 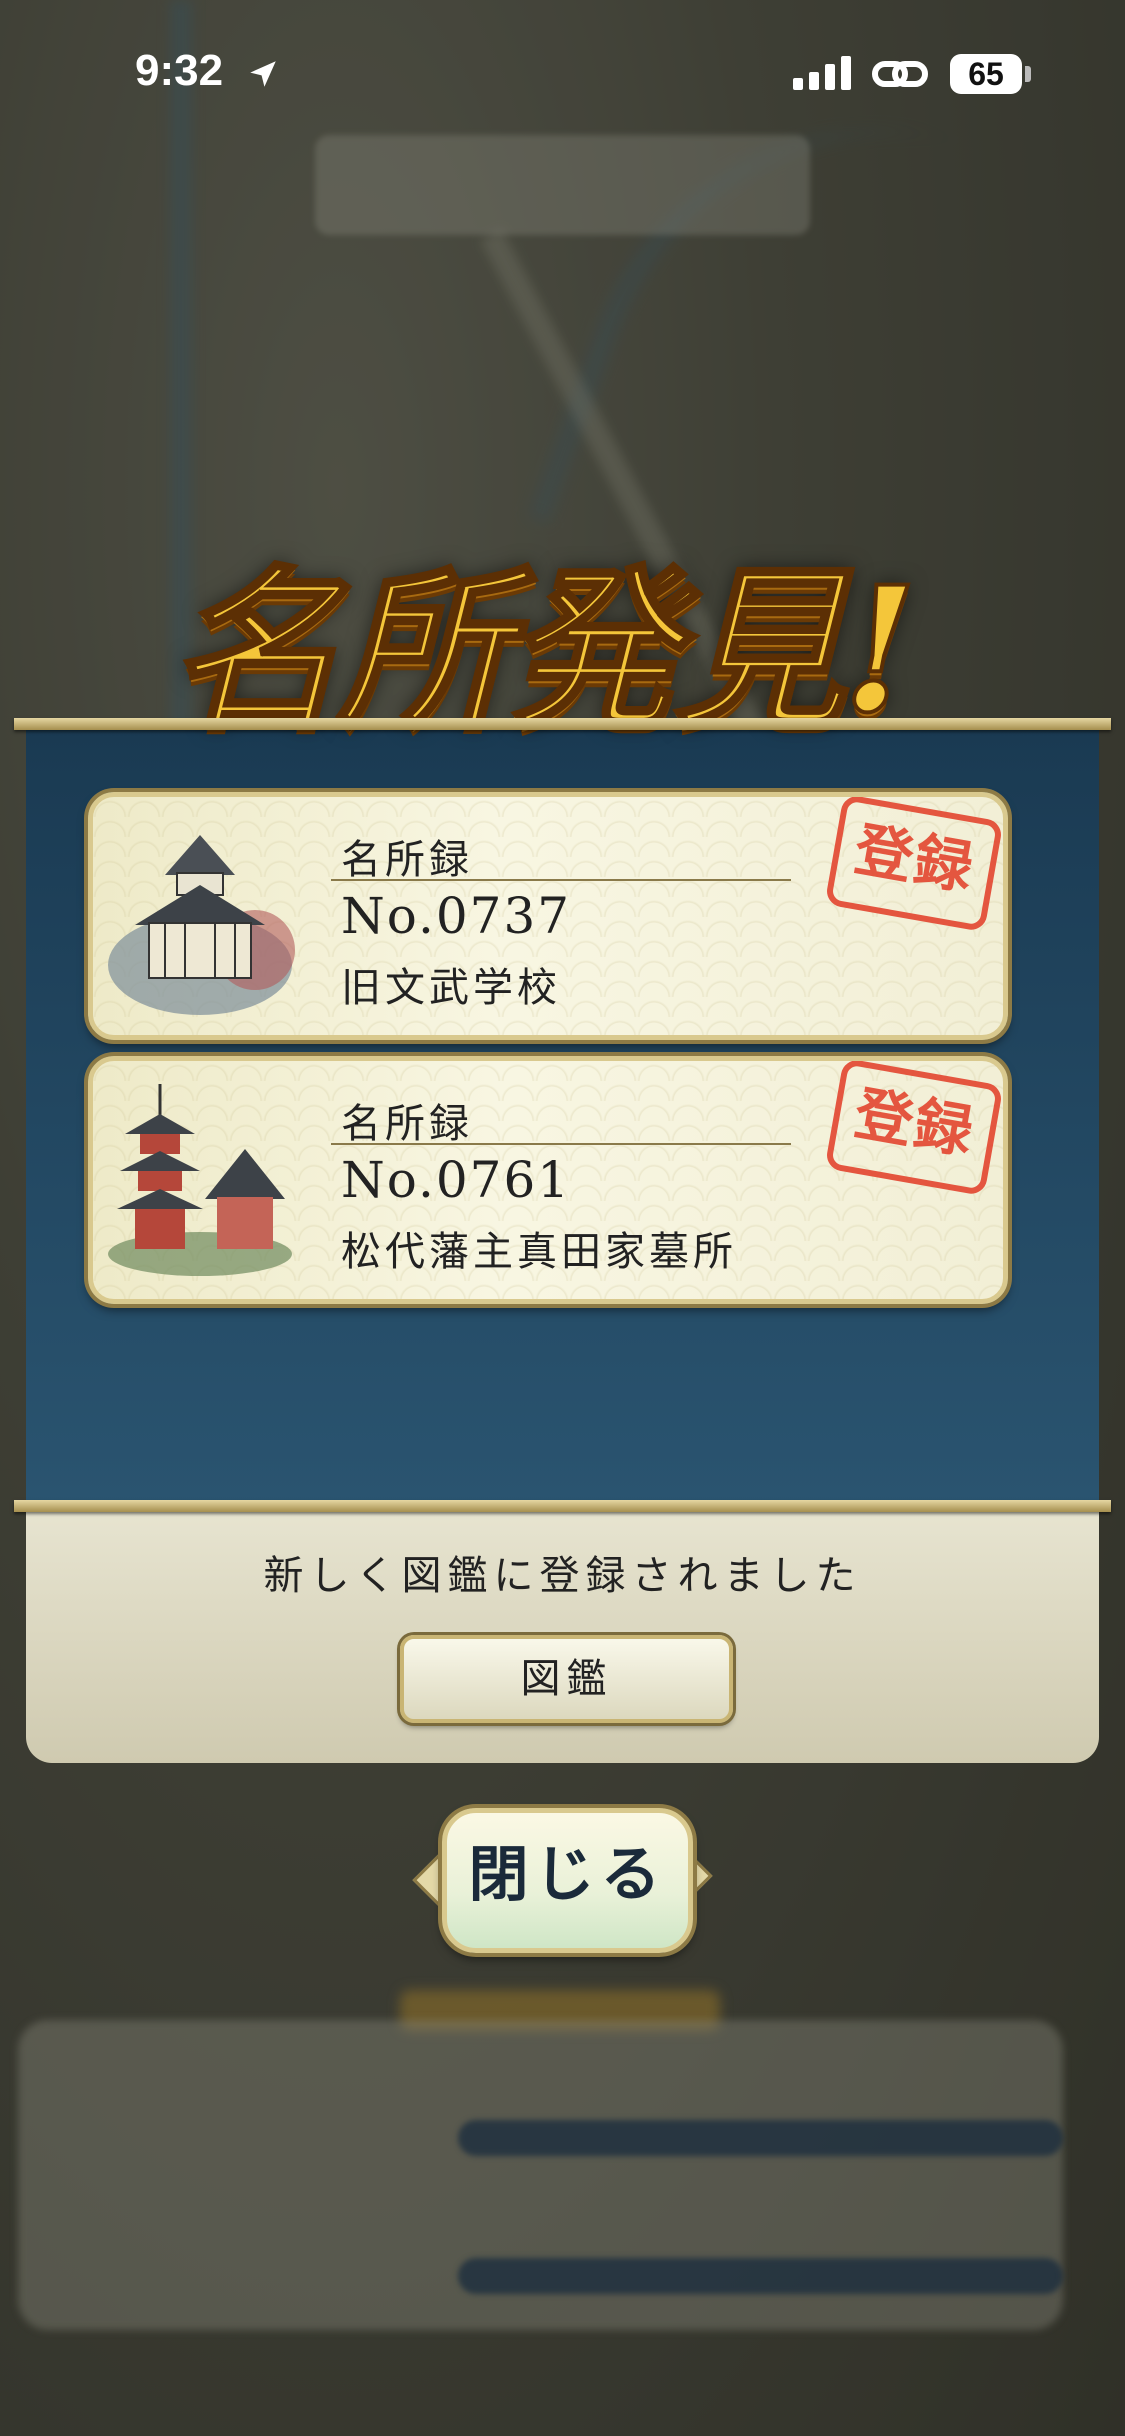 I want to click on close-button-label: 閉じる, so click(x=567, y=1880).